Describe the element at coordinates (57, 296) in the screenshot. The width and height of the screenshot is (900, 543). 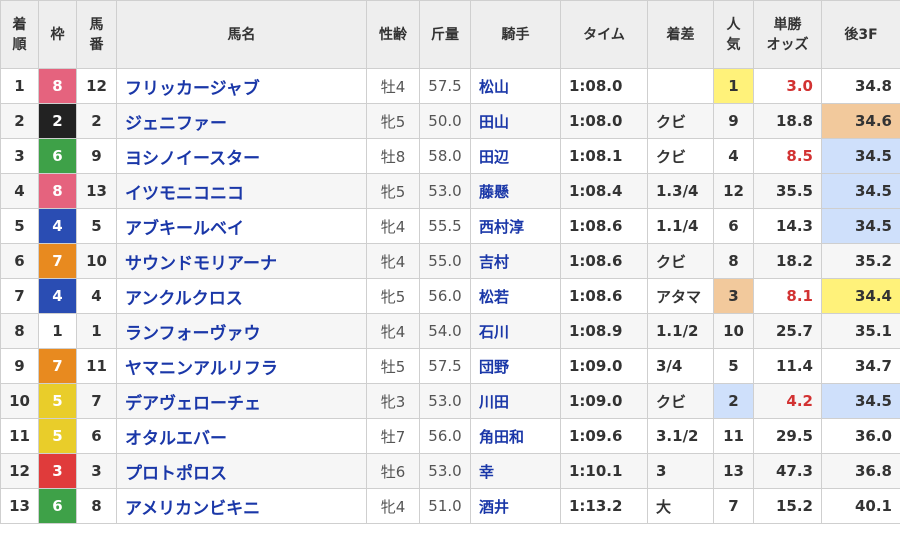
I see `frame-number: 4` at that location.